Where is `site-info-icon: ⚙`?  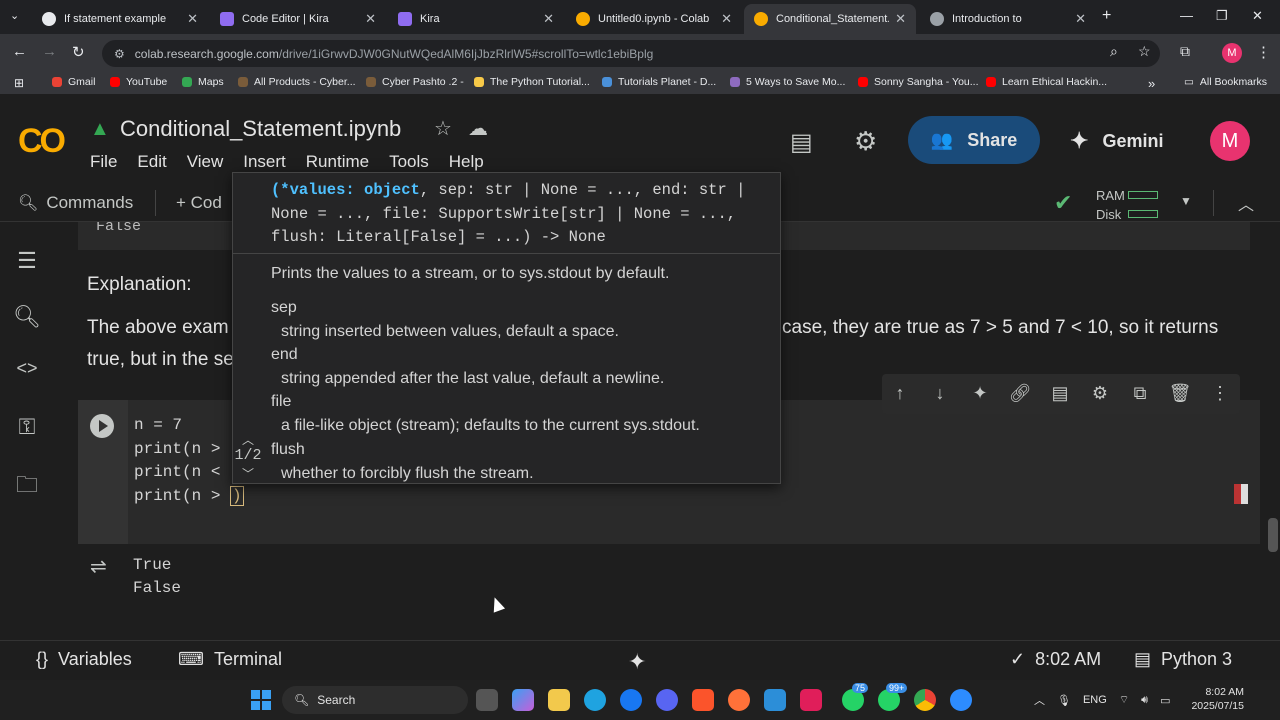
site-info-icon: ⚙ is located at coordinates (119, 54).